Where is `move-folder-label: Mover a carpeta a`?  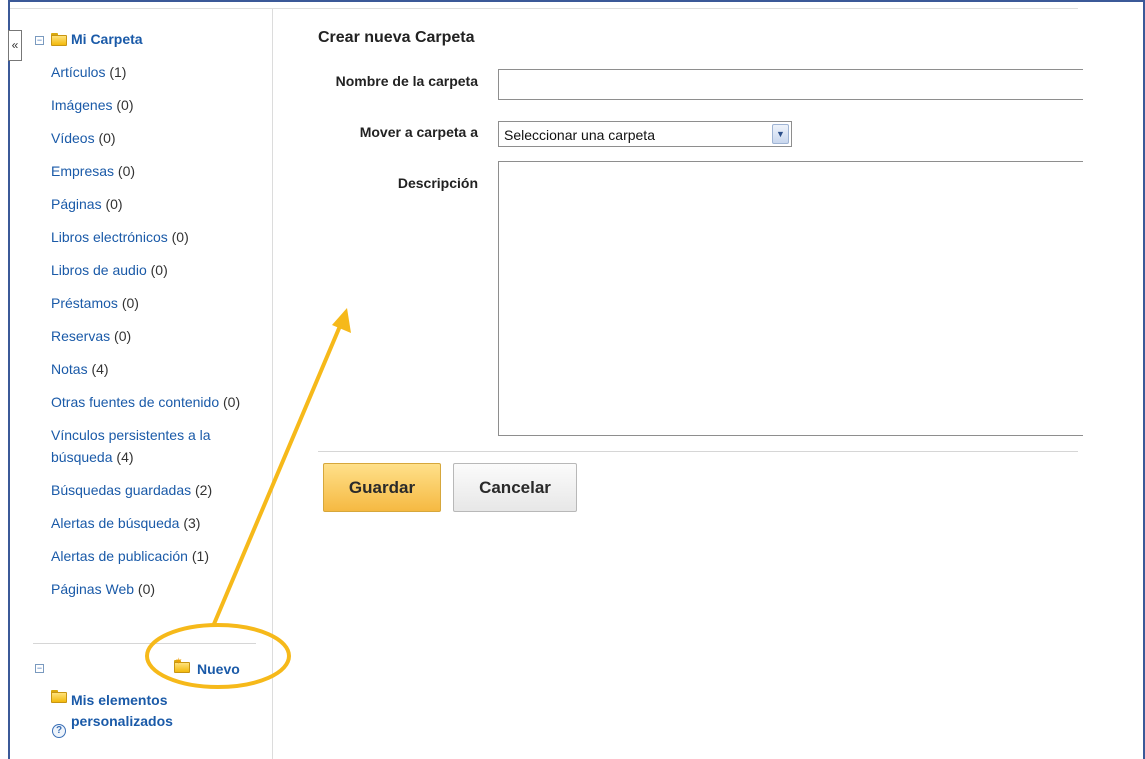 move-folder-label: Mover a carpeta a is located at coordinates (418, 132).